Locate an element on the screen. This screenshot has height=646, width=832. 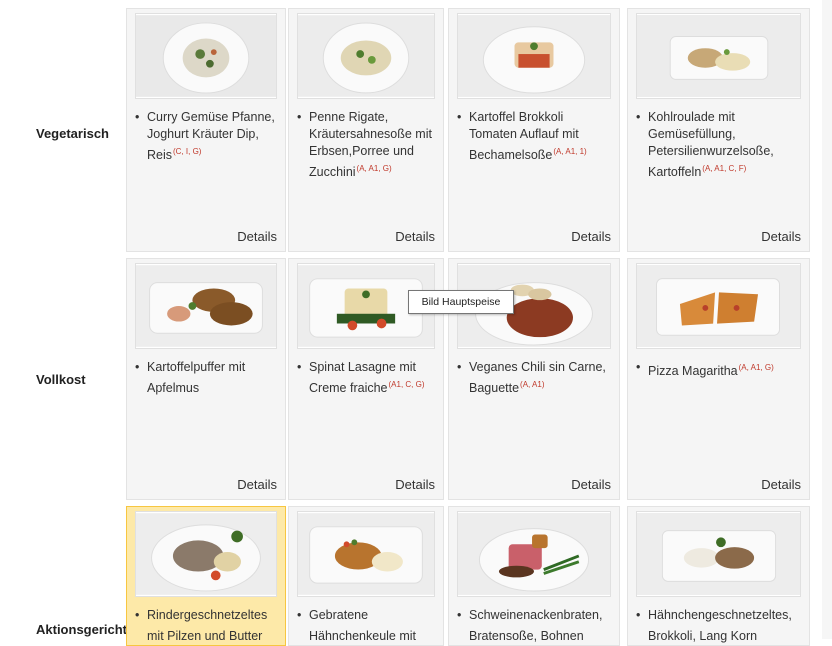
dish-name: Schweinenackenbraten, Bratensoße, Bohnen is located at coordinates (536, 625).